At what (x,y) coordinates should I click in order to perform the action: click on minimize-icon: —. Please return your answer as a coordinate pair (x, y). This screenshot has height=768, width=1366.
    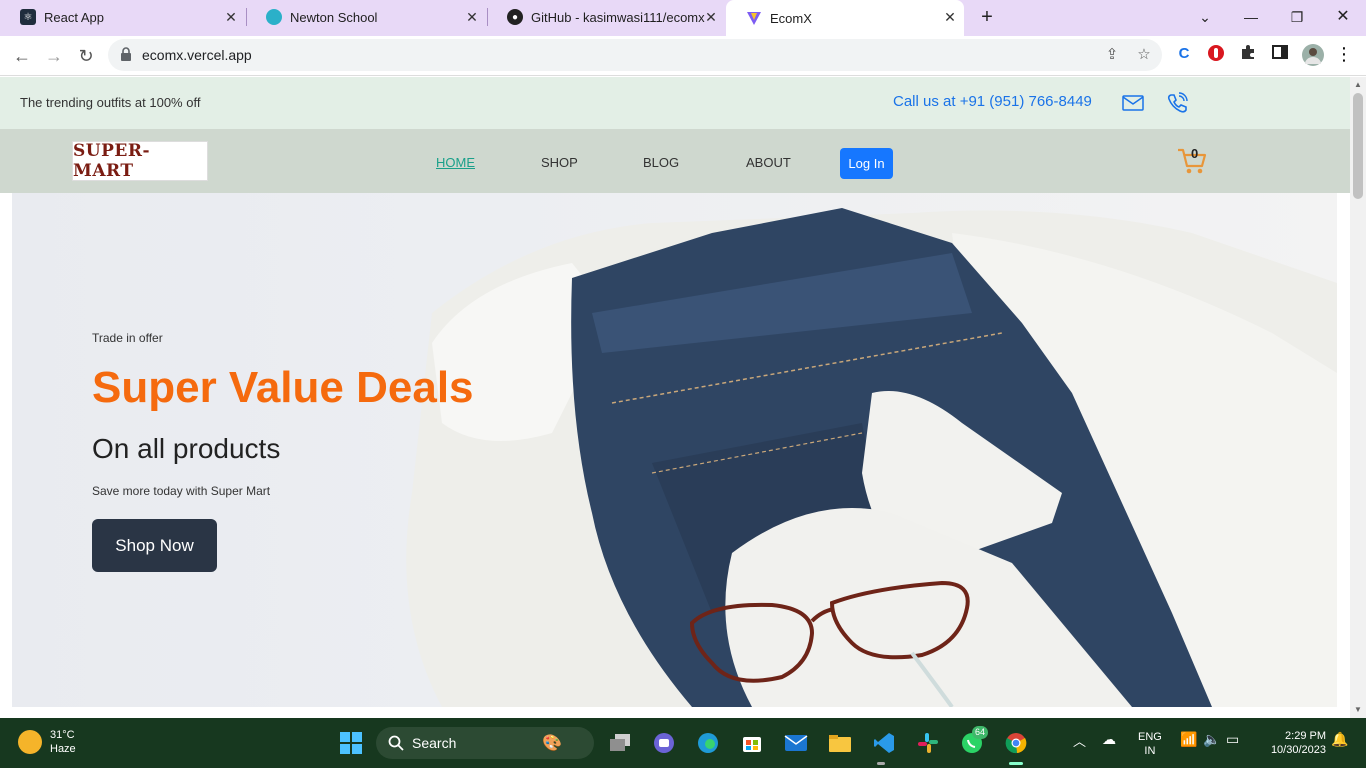
    Looking at the image, I should click on (1251, 17).